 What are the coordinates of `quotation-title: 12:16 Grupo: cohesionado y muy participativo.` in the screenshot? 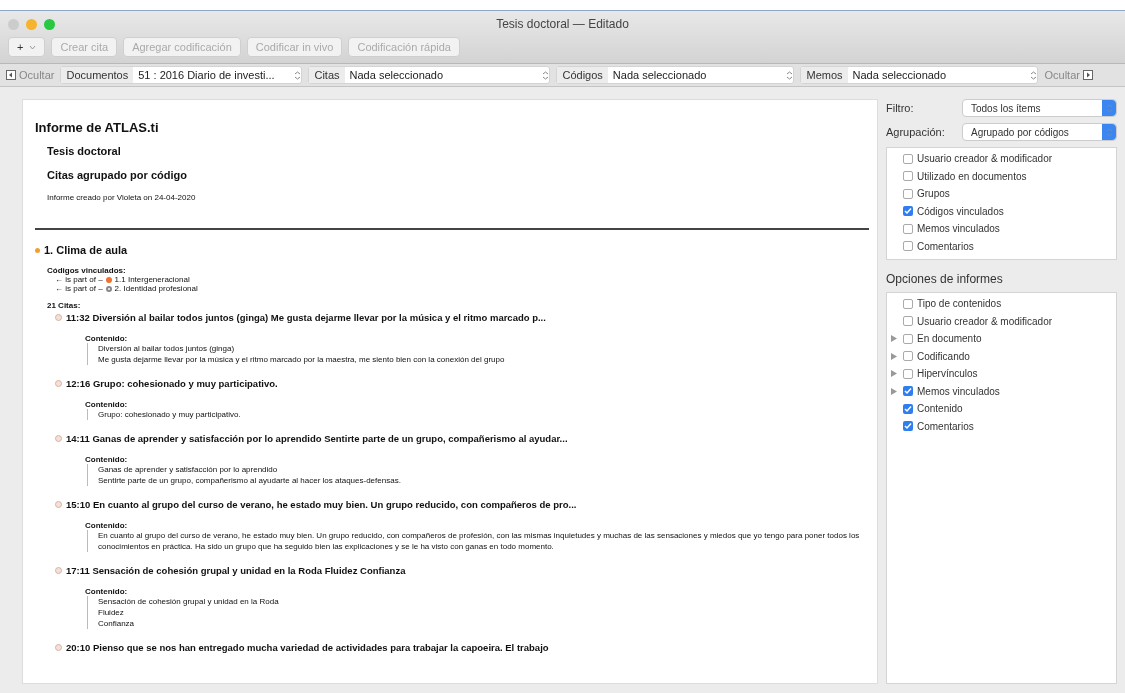 It's located at (172, 383).